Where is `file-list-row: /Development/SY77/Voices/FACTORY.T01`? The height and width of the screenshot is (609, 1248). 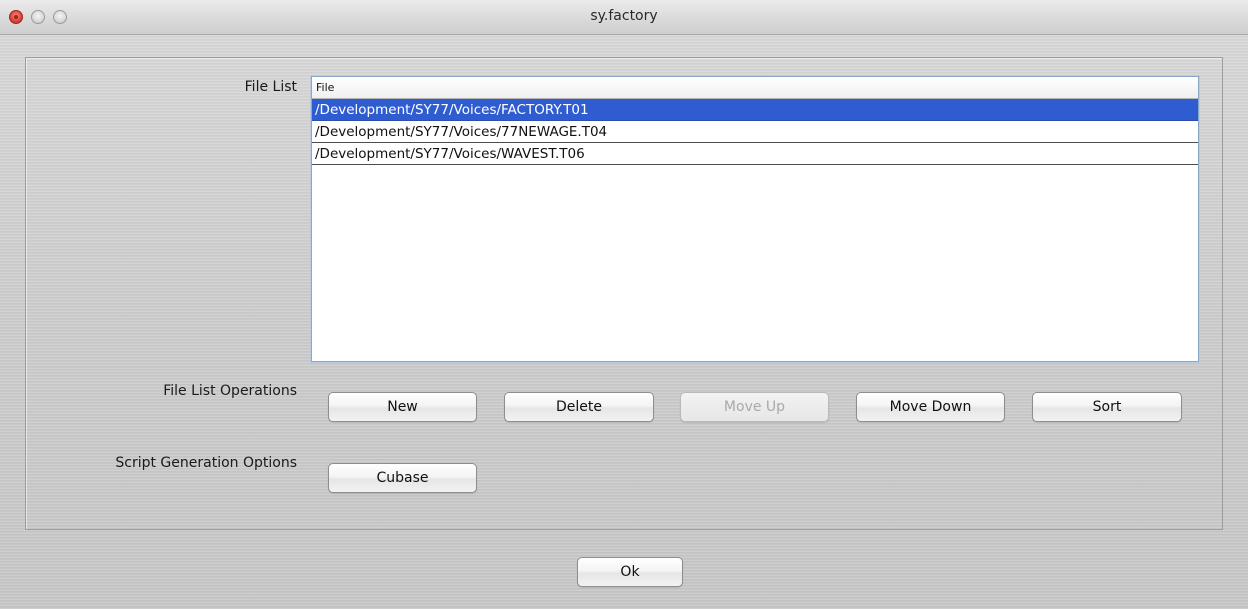
file-list-row: /Development/SY77/Voices/FACTORY.T01 is located at coordinates (755, 110).